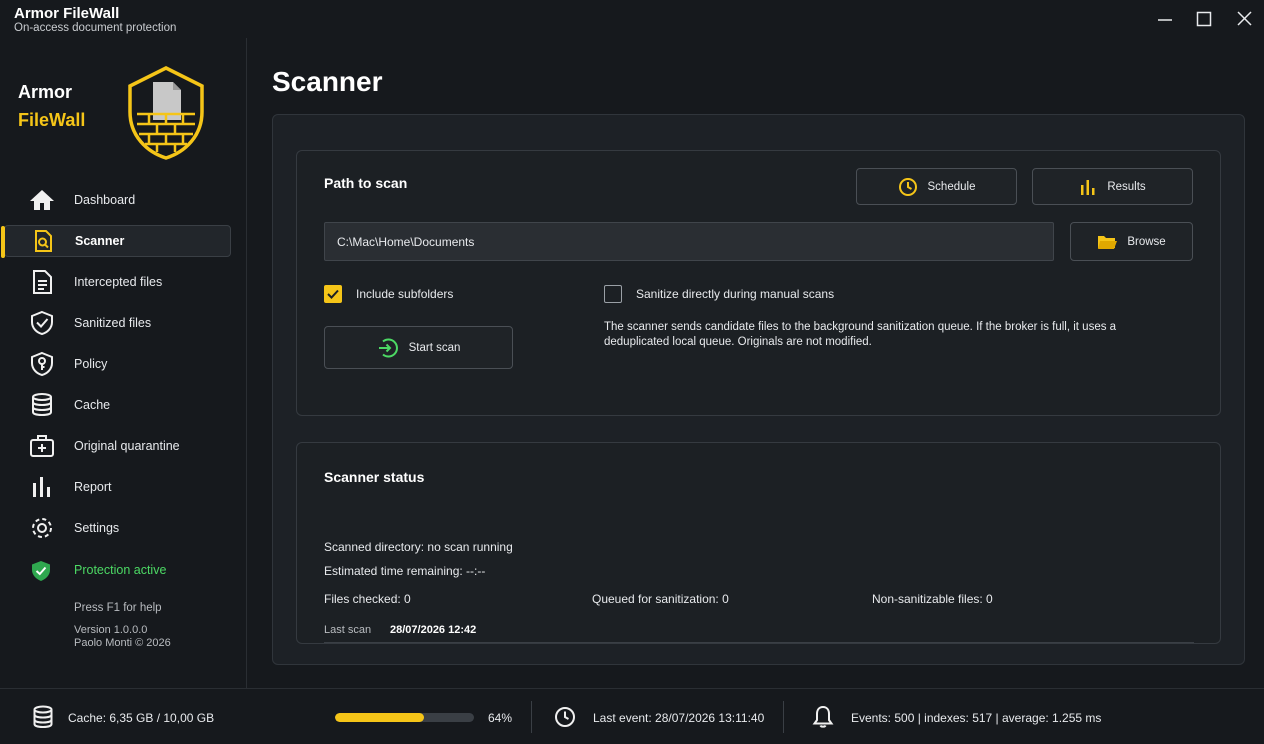 The width and height of the screenshot is (1264, 744). What do you see at coordinates (405, 571) in the screenshot?
I see `time-remaining: Estimated time remaining: --:--` at bounding box center [405, 571].